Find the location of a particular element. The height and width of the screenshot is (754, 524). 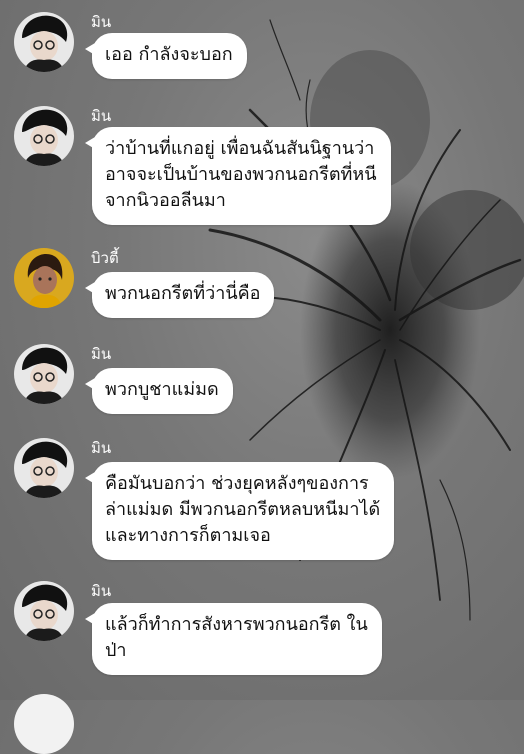

message-bubble: แล้วก็ทำการสังหารพวกนอกรีต ใน ป่า is located at coordinates (233, 639).